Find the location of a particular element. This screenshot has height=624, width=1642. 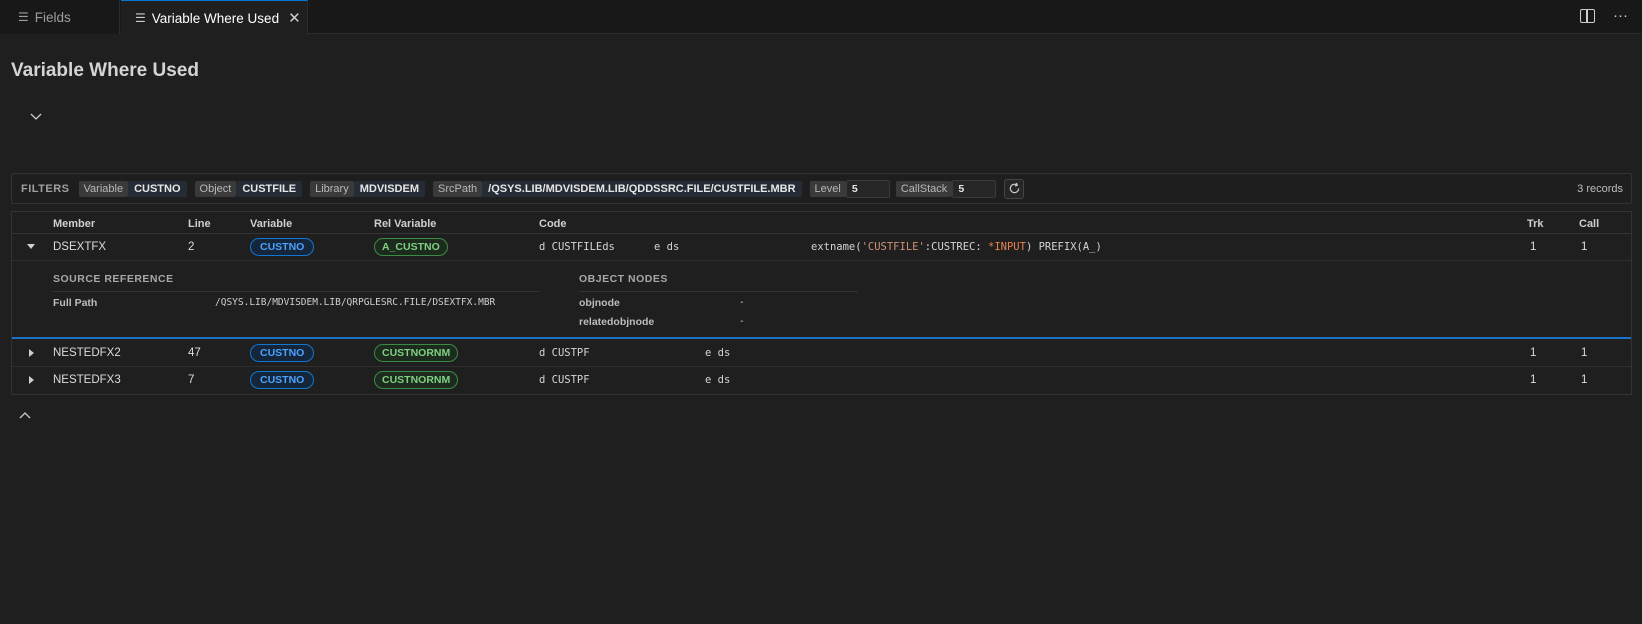

tab-label: Variable Where Used is located at coordinates (215, 18).